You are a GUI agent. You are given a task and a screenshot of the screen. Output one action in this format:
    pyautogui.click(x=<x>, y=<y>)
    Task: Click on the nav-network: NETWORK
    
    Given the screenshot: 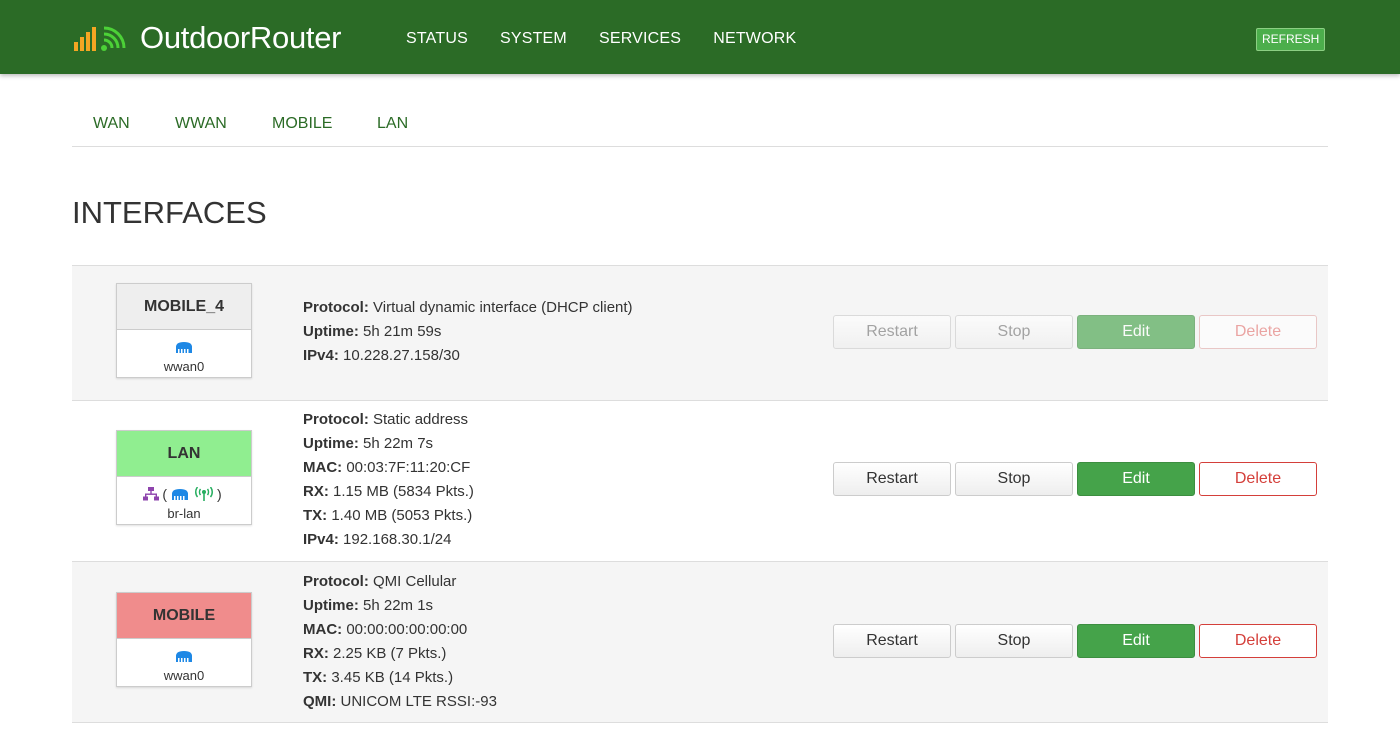 What is the action you would take?
    pyautogui.click(x=754, y=39)
    